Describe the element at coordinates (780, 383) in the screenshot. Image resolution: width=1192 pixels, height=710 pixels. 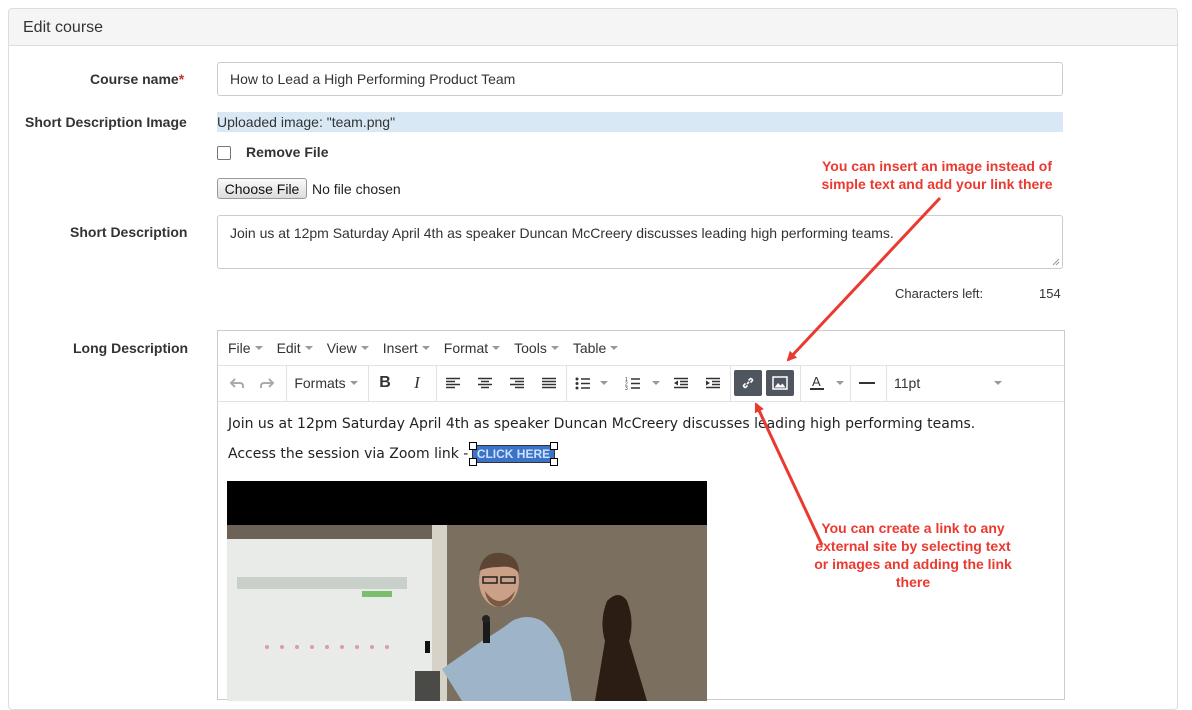
I see `insert-image-icon` at that location.